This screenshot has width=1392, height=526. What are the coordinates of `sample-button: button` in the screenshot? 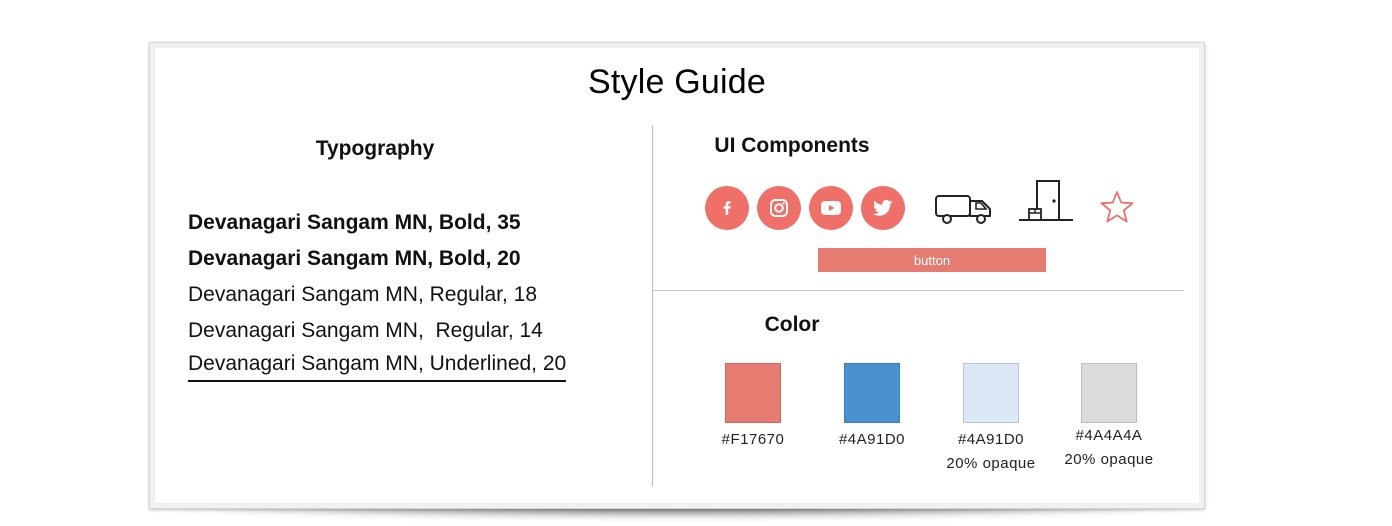 It's located at (932, 260).